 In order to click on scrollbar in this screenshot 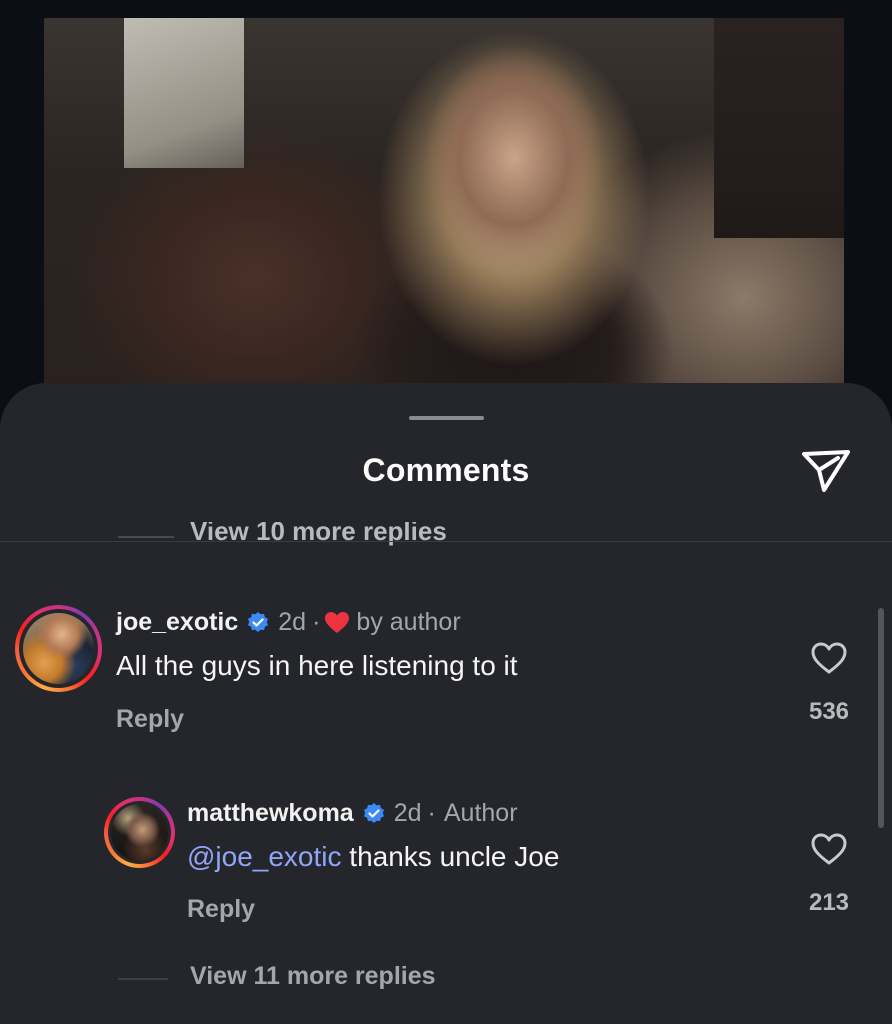, I will do `click(881, 718)`.